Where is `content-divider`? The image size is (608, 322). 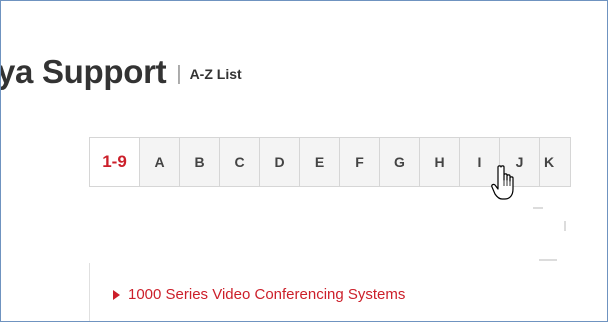
content-divider is located at coordinates (89, 292).